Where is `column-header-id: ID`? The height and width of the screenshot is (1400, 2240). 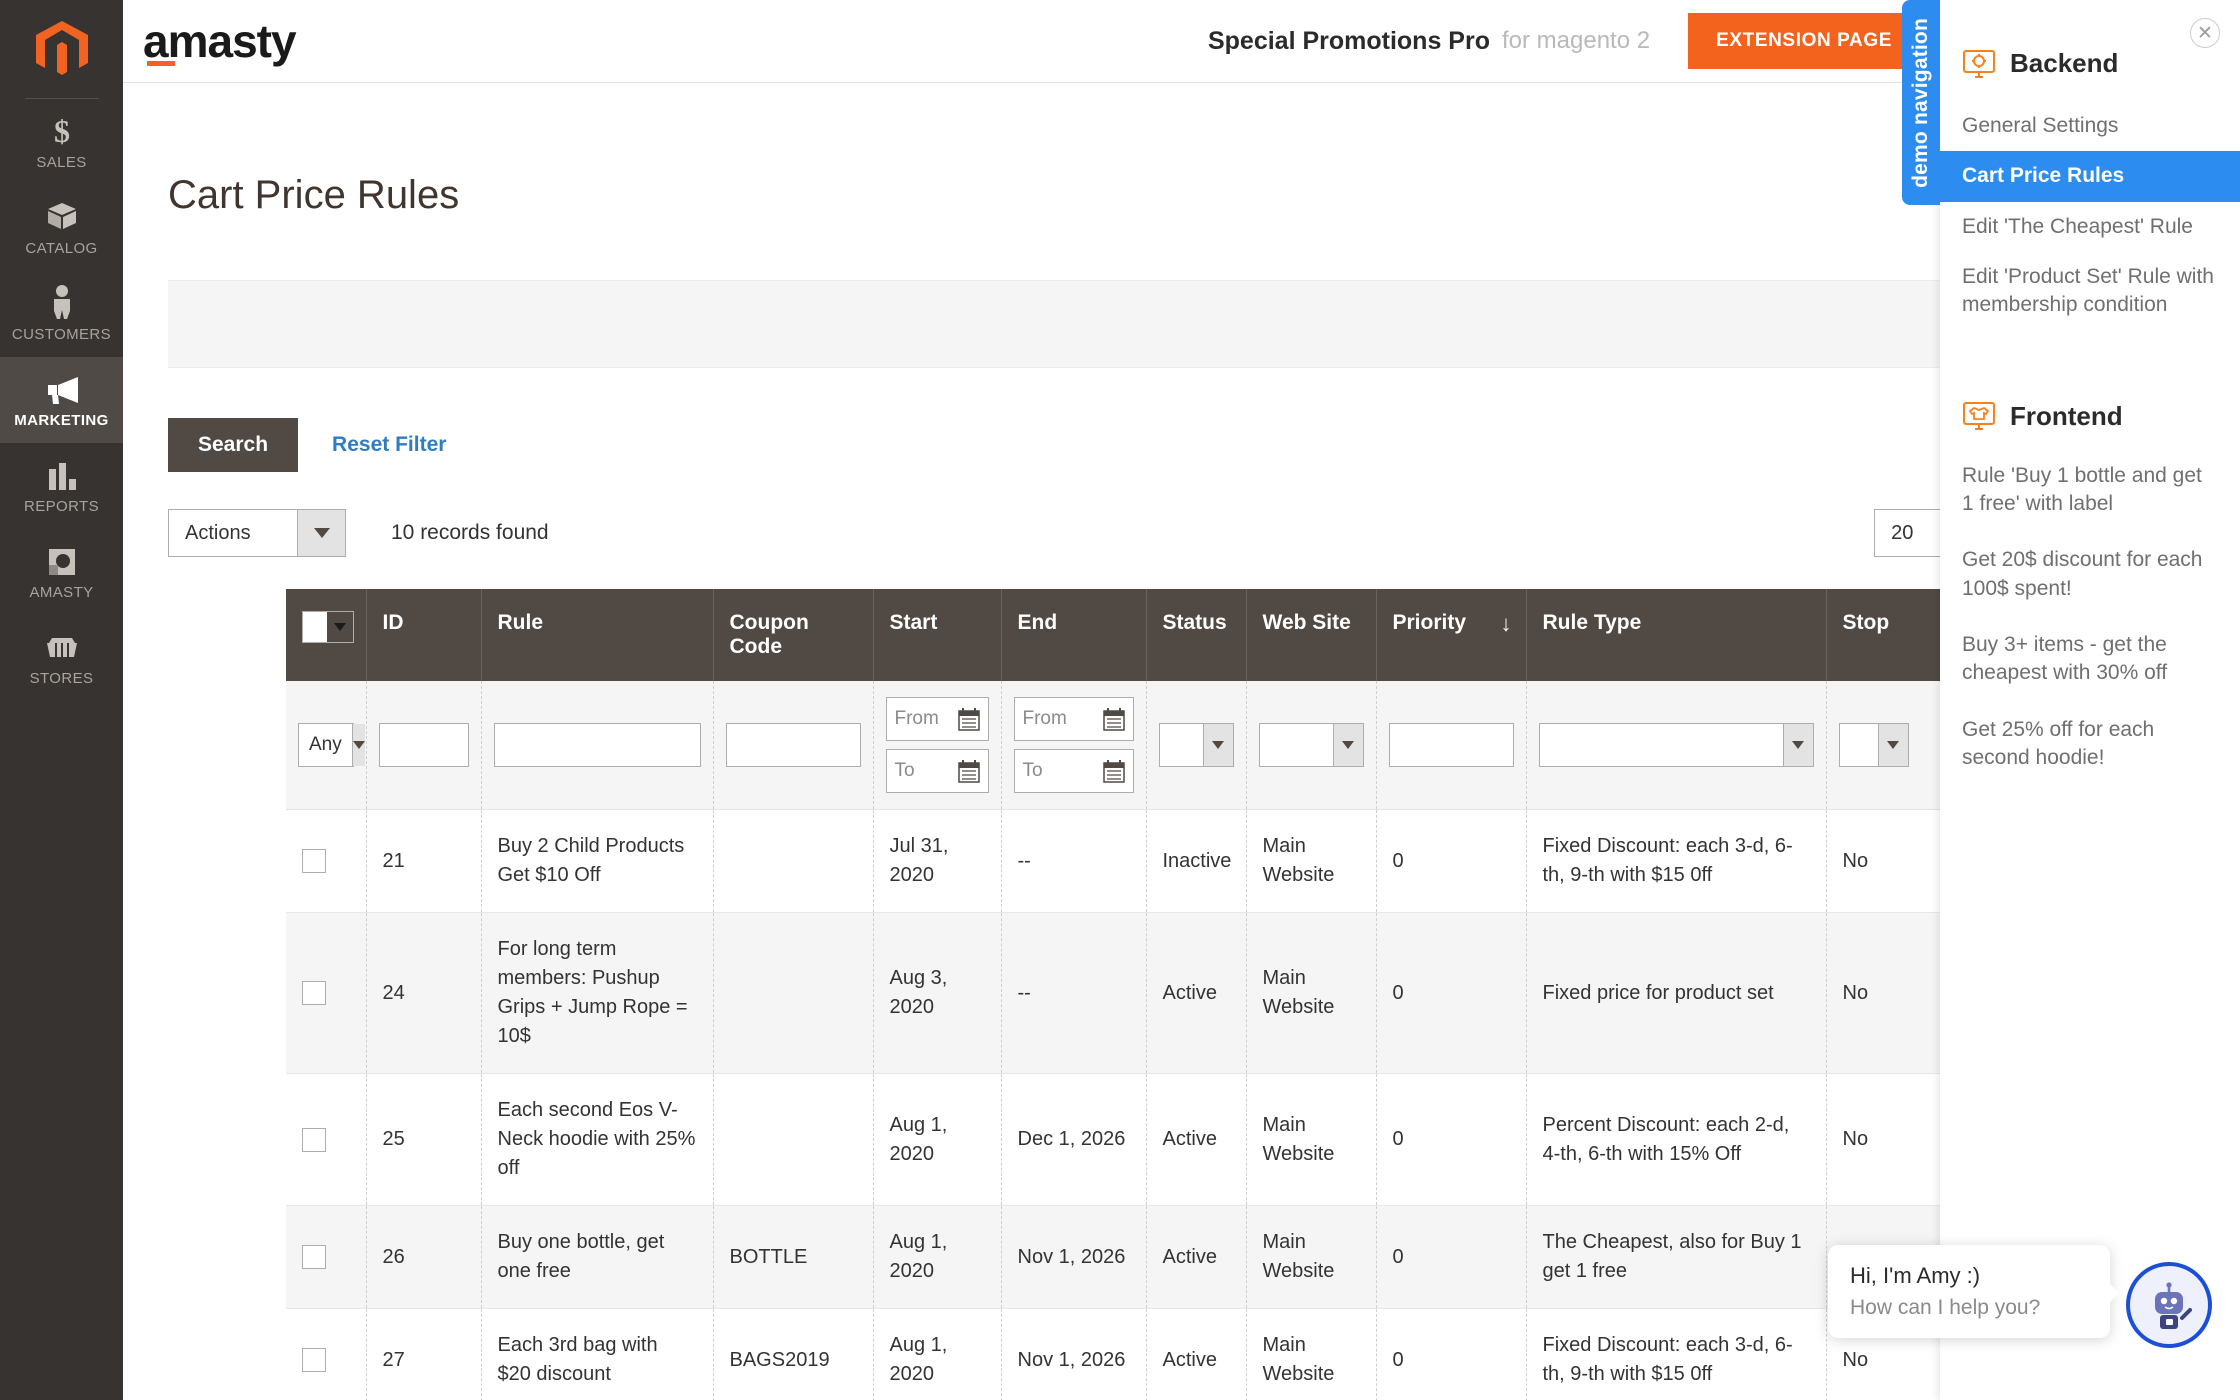
column-header-id: ID is located at coordinates (424, 635).